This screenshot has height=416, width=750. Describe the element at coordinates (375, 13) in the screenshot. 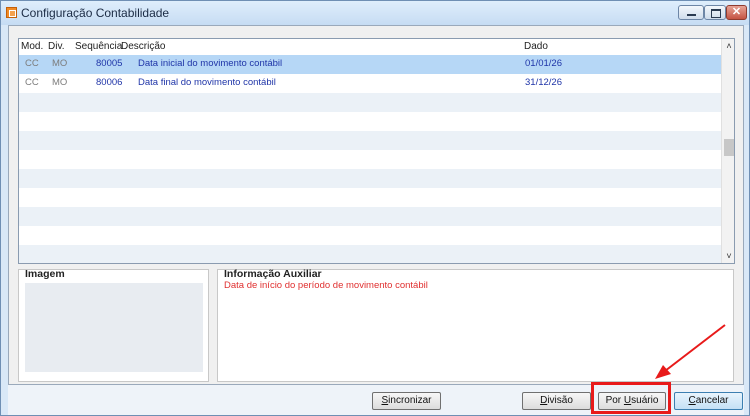

I see `title-bar: Configuração Contabilidade ✕` at that location.